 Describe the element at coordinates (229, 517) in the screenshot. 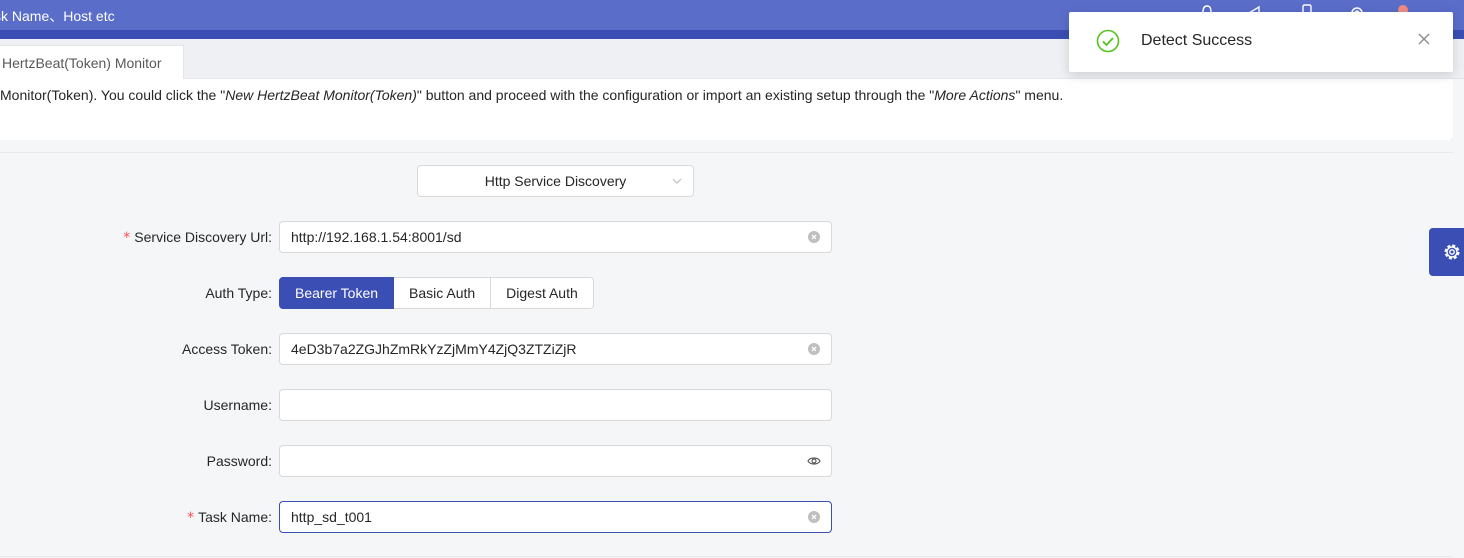

I see `task-name-label: * Task Name:` at that location.